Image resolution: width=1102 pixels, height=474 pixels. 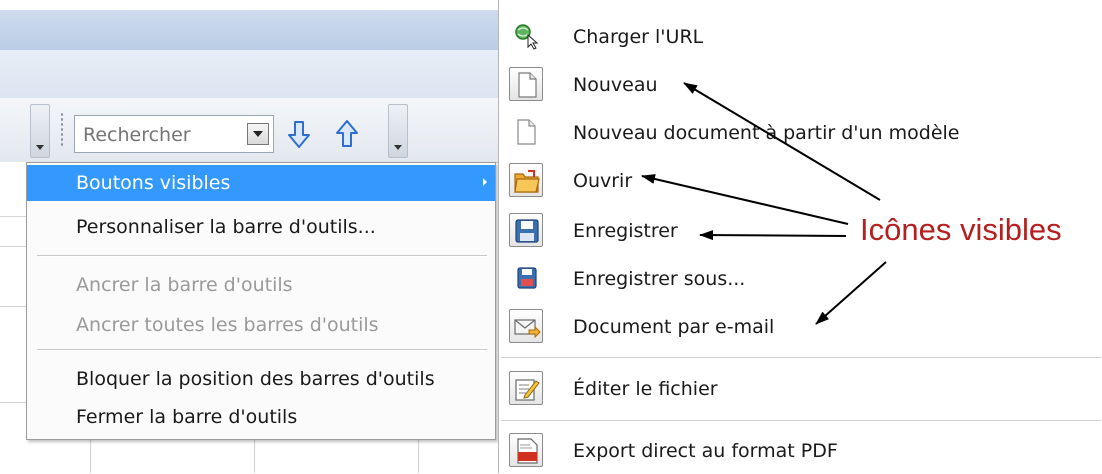 What do you see at coordinates (745, 199) in the screenshot?
I see `arrow-to-ouvrir` at bounding box center [745, 199].